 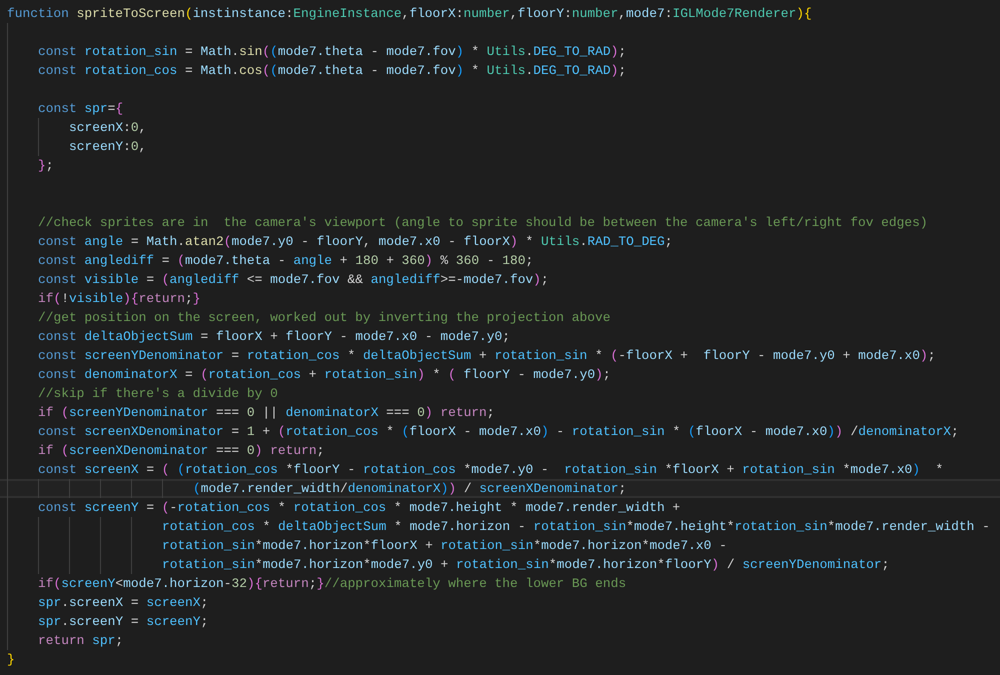 I want to click on code-line: spr.screenY = screenY;, so click(x=123, y=622).